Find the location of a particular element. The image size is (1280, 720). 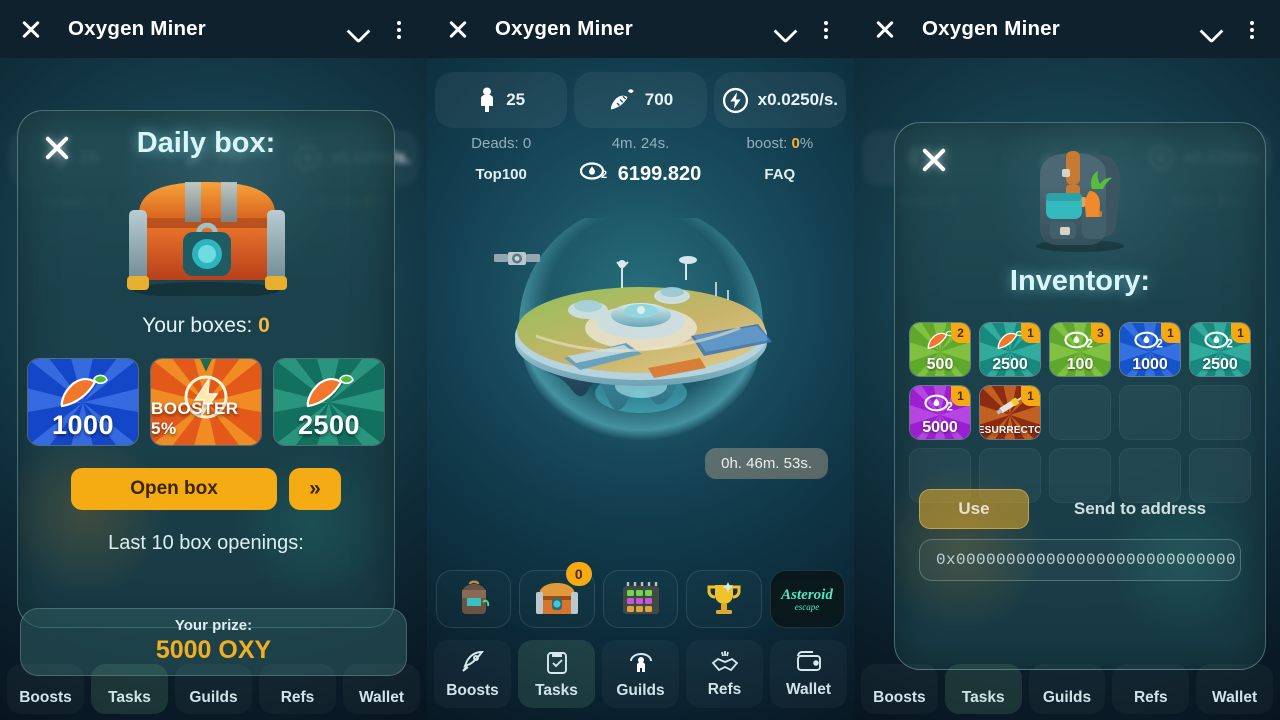

prize-card: BOOSTER 5% is located at coordinates (206, 402).